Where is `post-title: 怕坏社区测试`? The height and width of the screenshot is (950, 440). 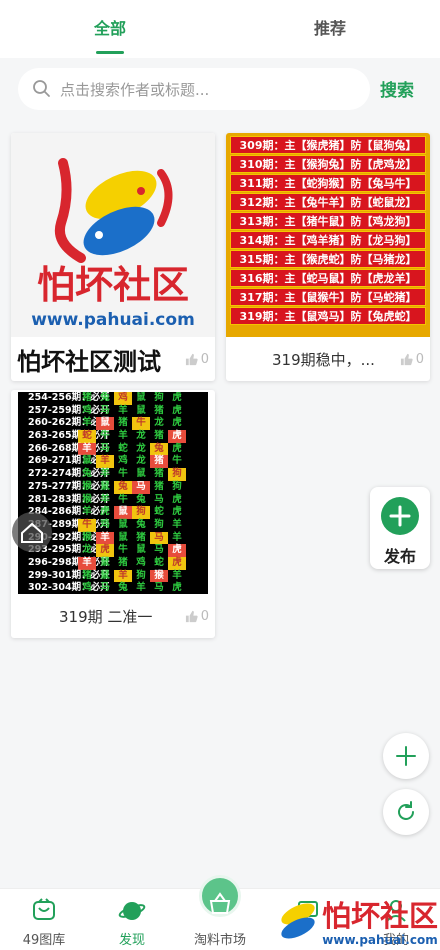 post-title: 怕坏社区测试 is located at coordinates (89, 361).